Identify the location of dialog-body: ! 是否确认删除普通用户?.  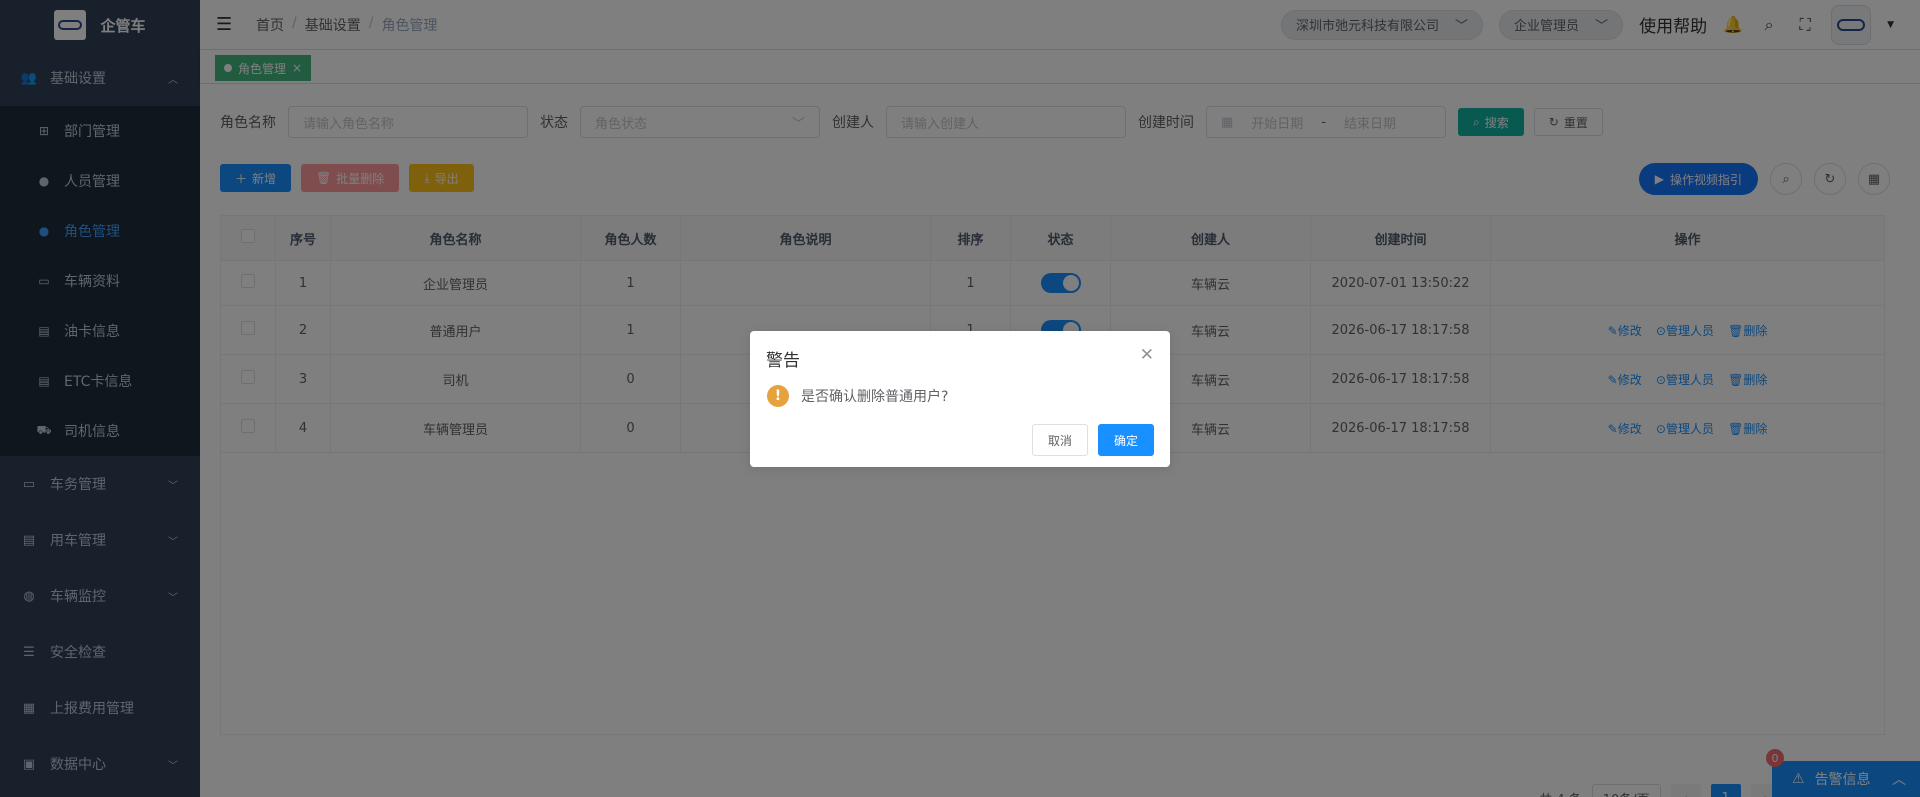
(857, 396).